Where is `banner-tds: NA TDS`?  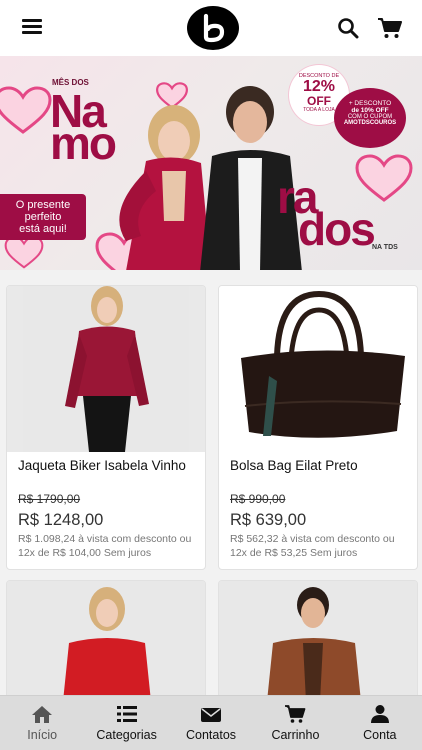
banner-tds: NA TDS is located at coordinates (385, 247).